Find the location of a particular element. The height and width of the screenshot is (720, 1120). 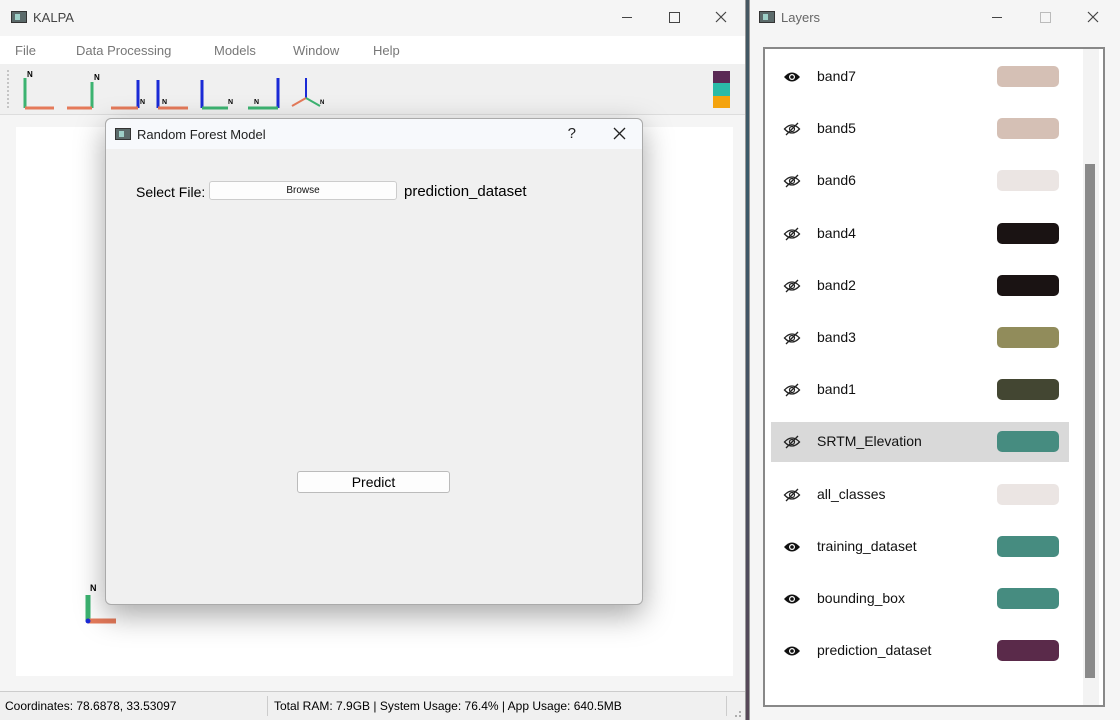

layer-name: training_dataset is located at coordinates (867, 545).